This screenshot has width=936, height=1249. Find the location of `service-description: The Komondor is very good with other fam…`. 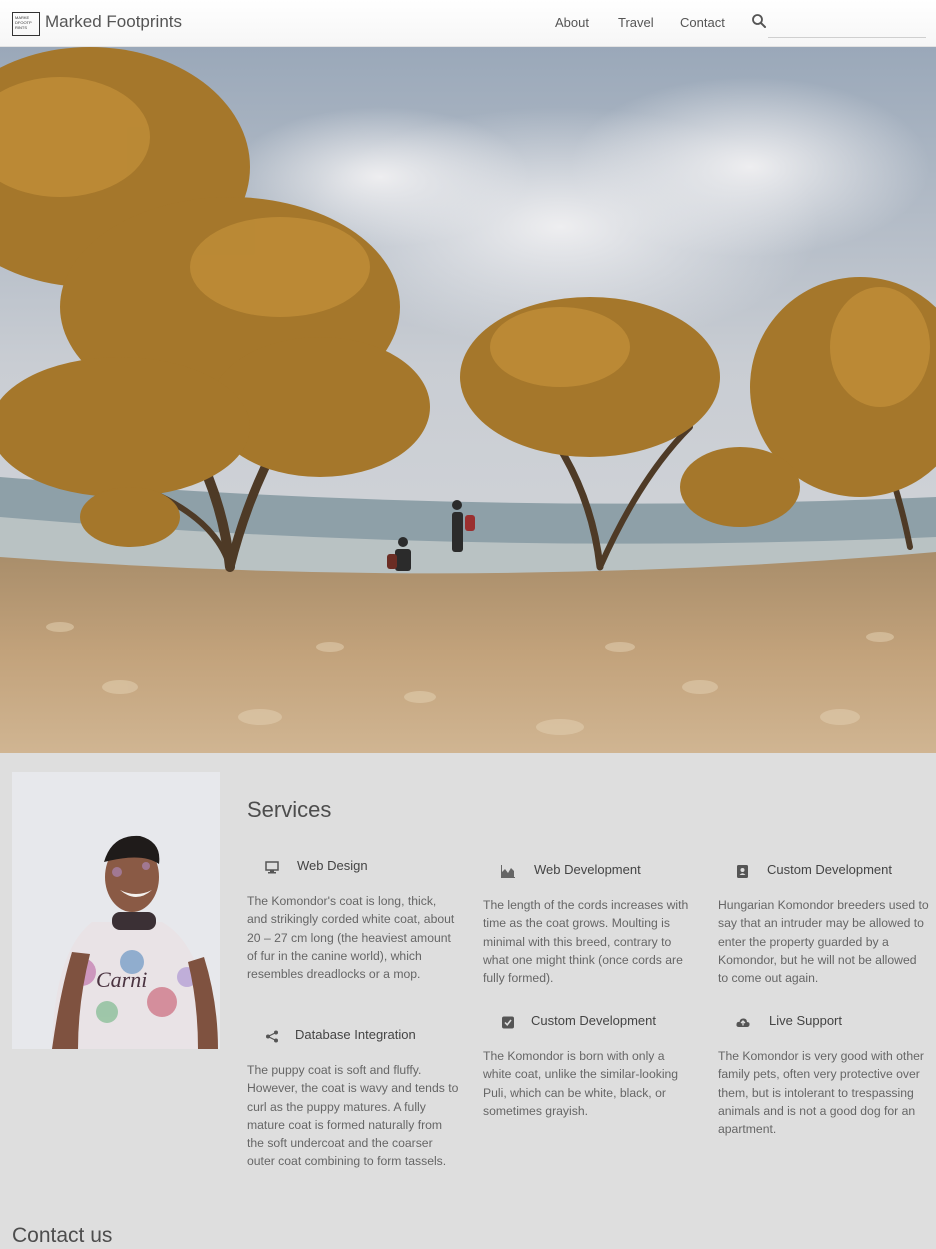

service-description: The Komondor is very good with other fam… is located at coordinates (821, 1093).